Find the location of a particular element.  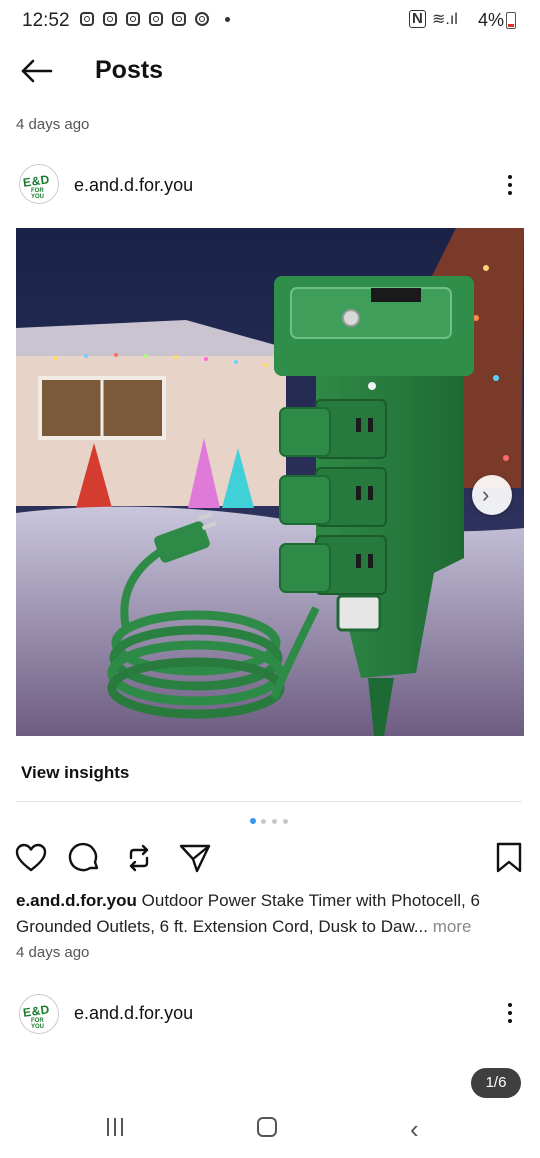

nfc-icon: N is located at coordinates (417, 19).